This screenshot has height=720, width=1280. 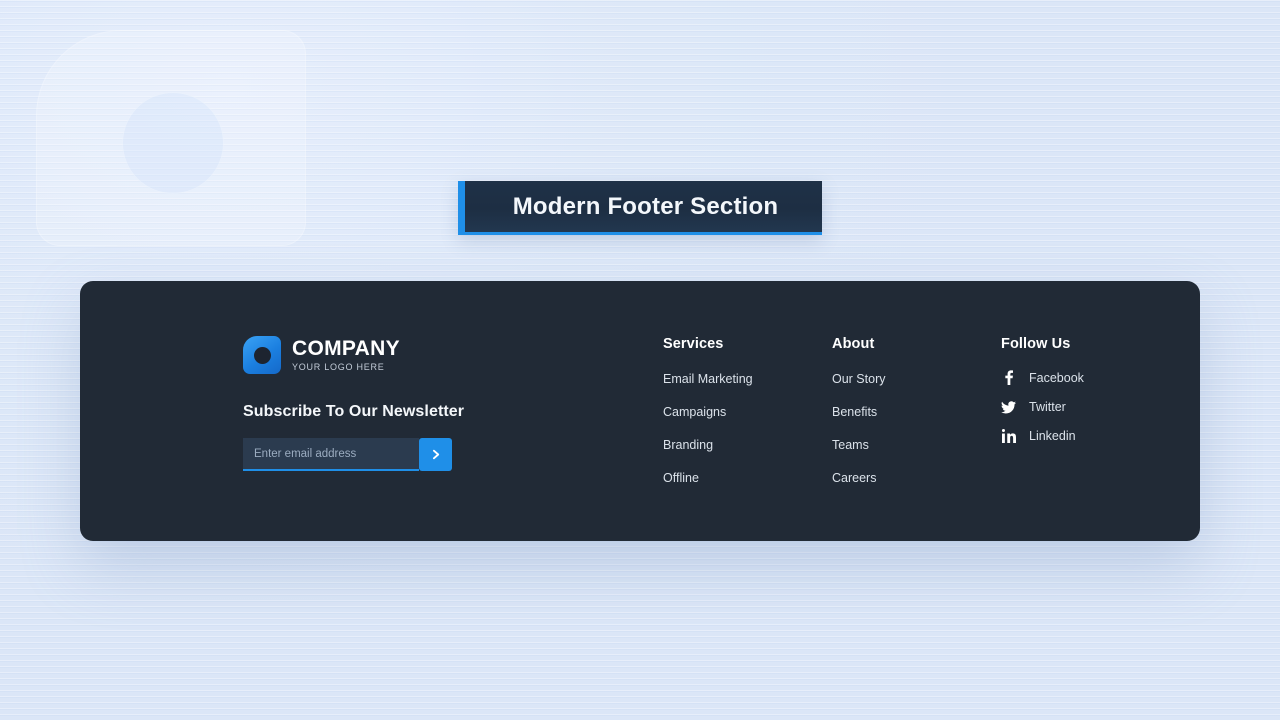 I want to click on chevron-right-icon, so click(x=435, y=454).